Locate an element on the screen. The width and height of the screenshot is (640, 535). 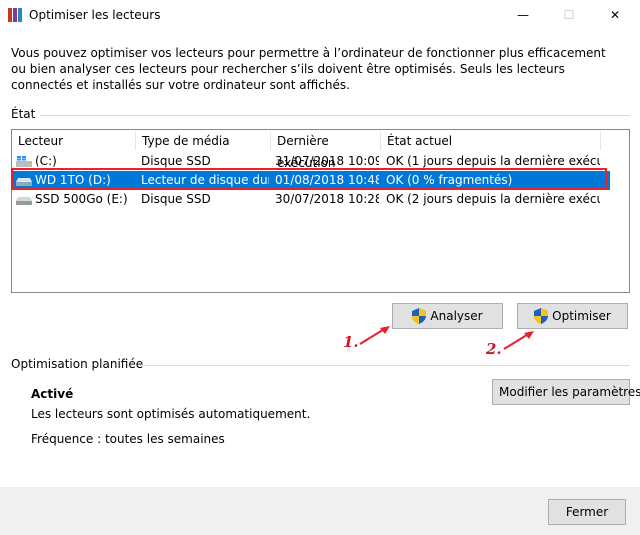
media-type: Disque SSD is located at coordinates (176, 199).